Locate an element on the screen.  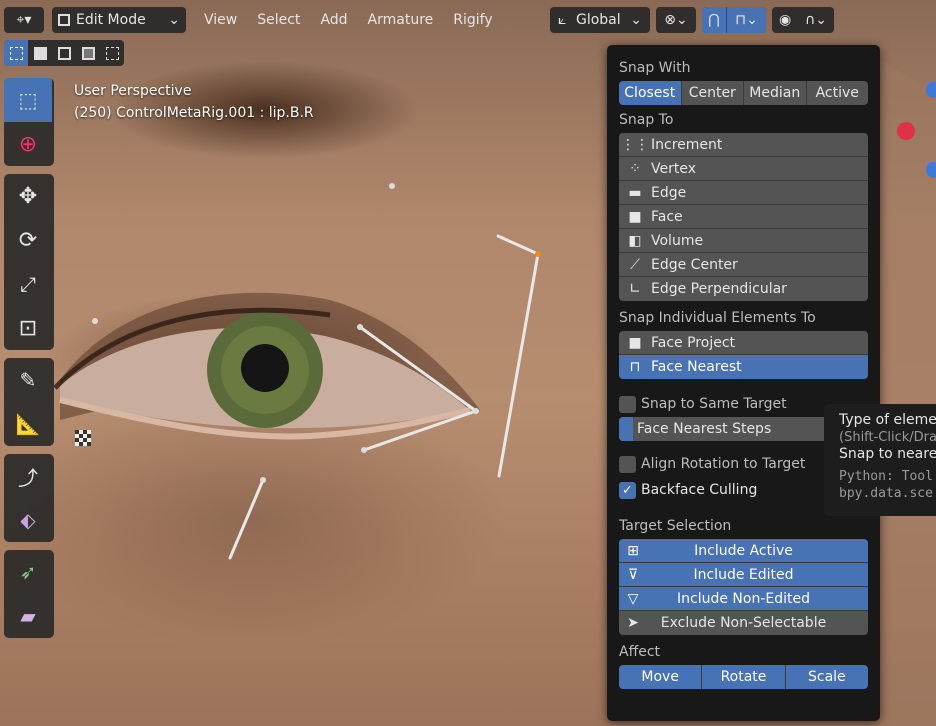
include-edited-icon: ⊽ is located at coordinates (633, 574).